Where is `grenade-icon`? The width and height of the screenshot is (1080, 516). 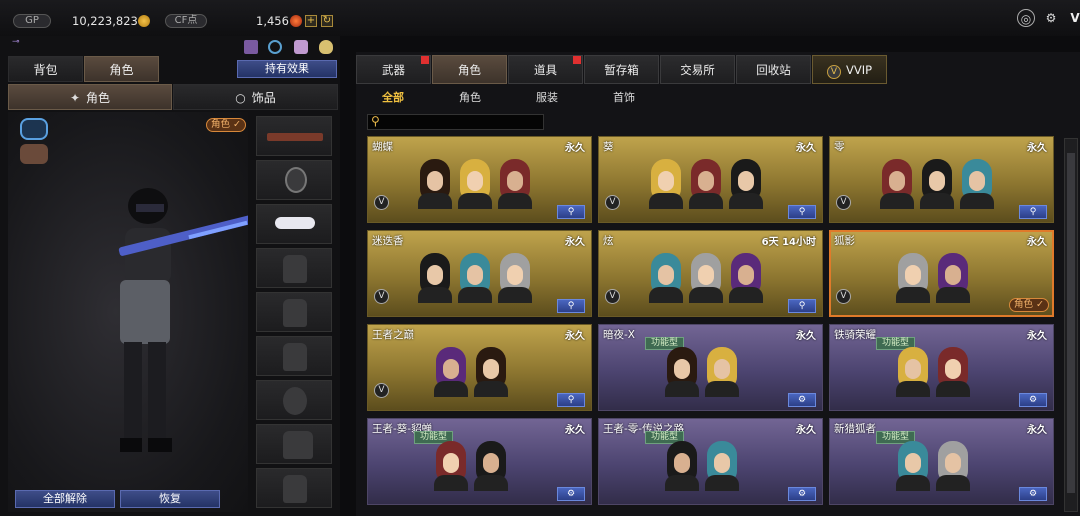
grenade-icon is located at coordinates (295, 401).